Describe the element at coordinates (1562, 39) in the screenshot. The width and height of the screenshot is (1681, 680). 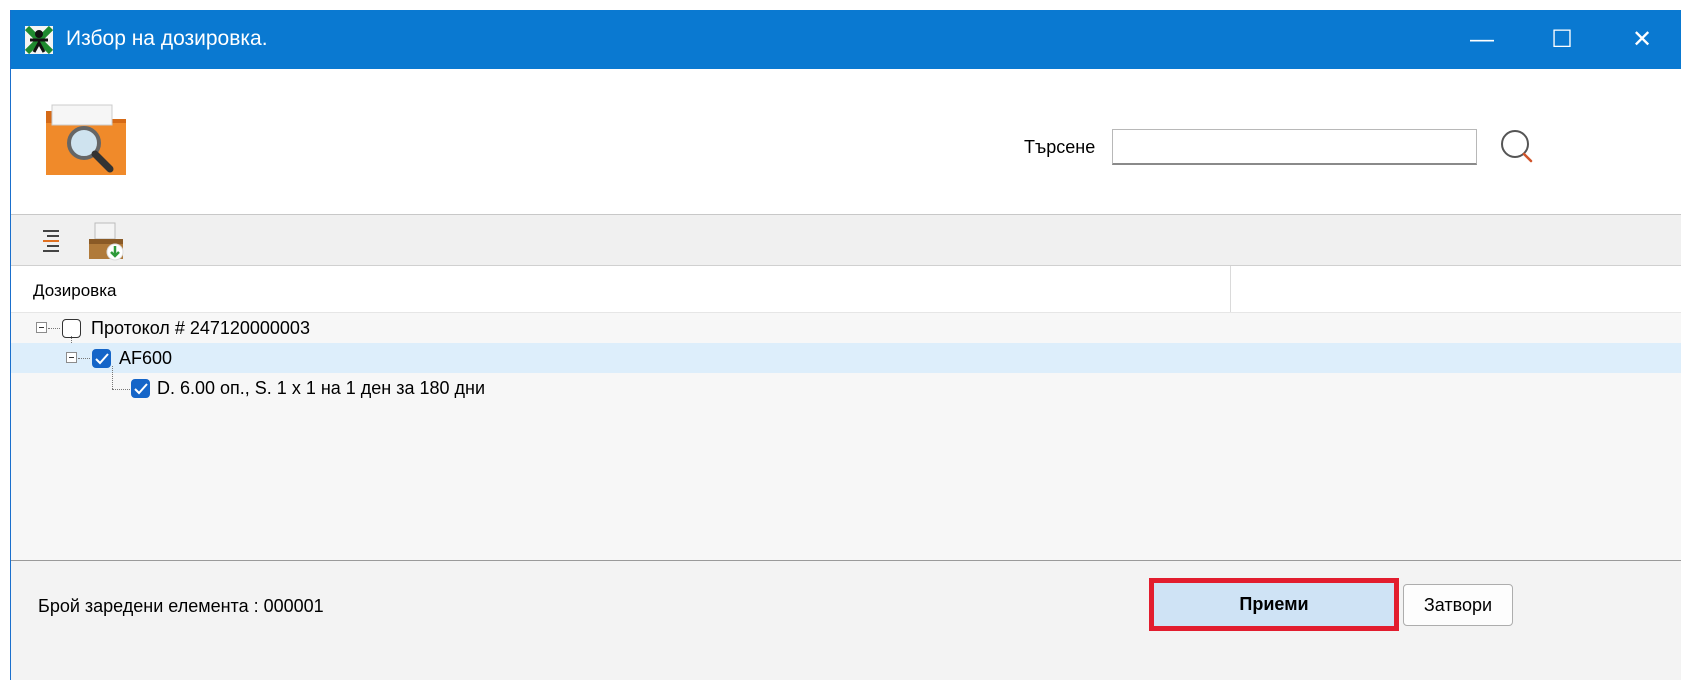
I see `maximize-button: ☐` at that location.